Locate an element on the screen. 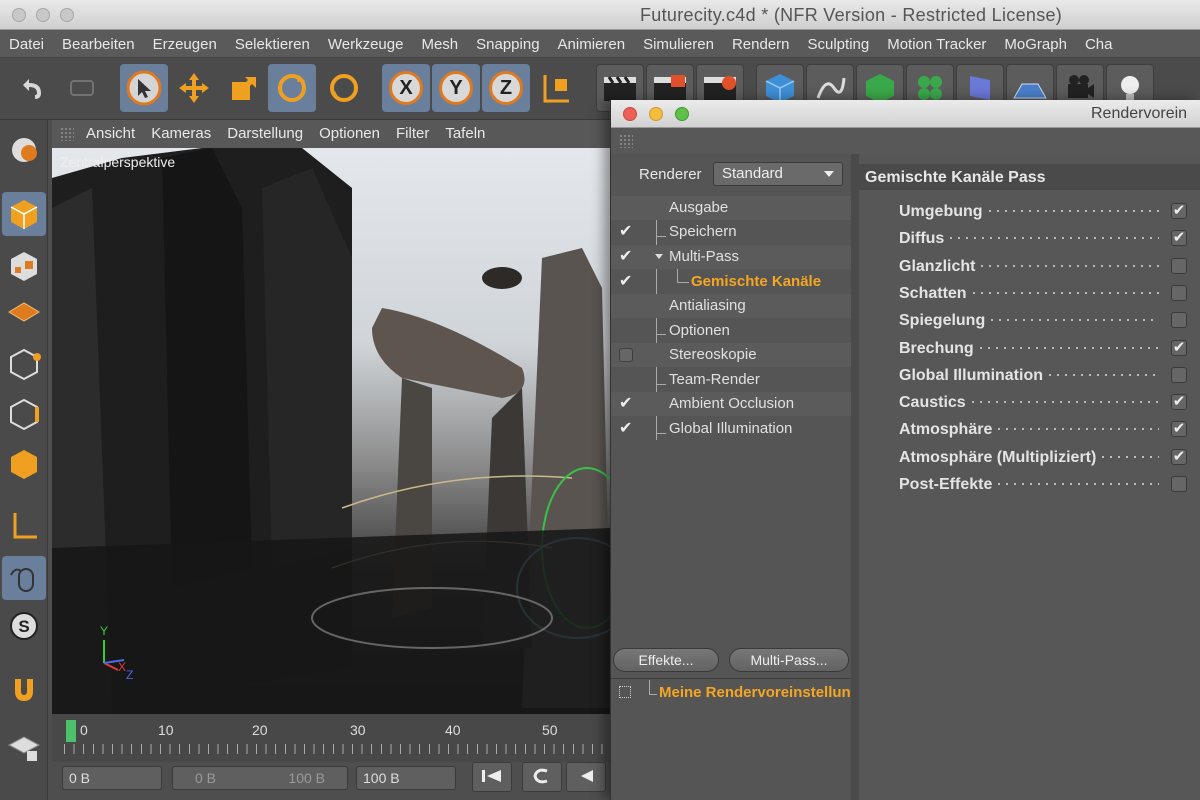  points-mode-button is located at coordinates (24, 364).